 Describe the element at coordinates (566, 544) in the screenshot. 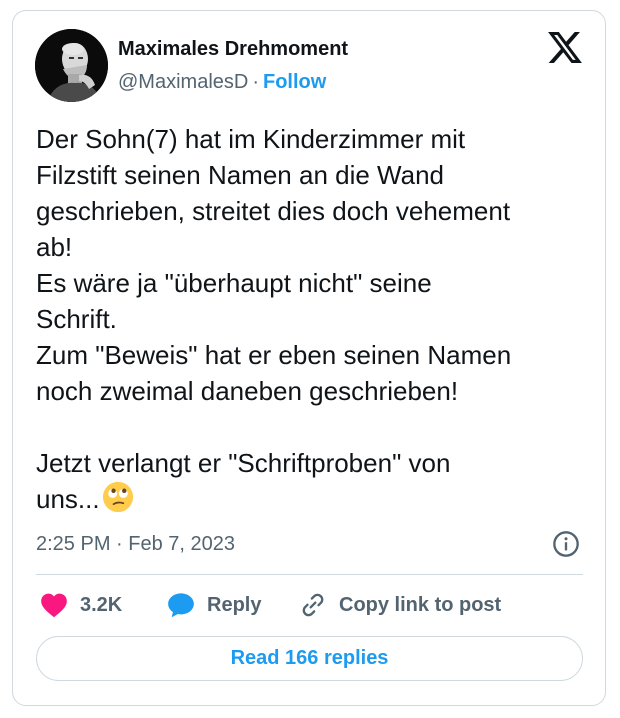

I see `info-icon` at that location.